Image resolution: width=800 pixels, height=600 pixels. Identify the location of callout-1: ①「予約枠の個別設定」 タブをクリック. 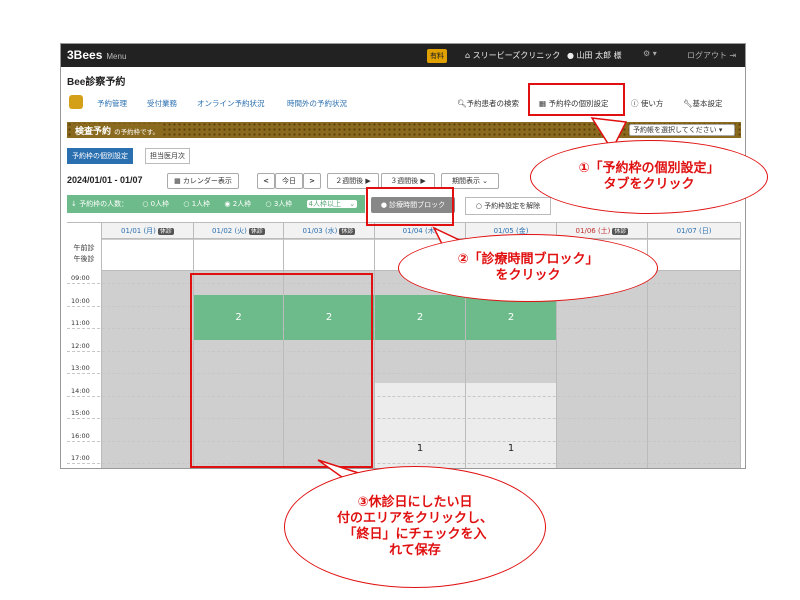
(649, 177).